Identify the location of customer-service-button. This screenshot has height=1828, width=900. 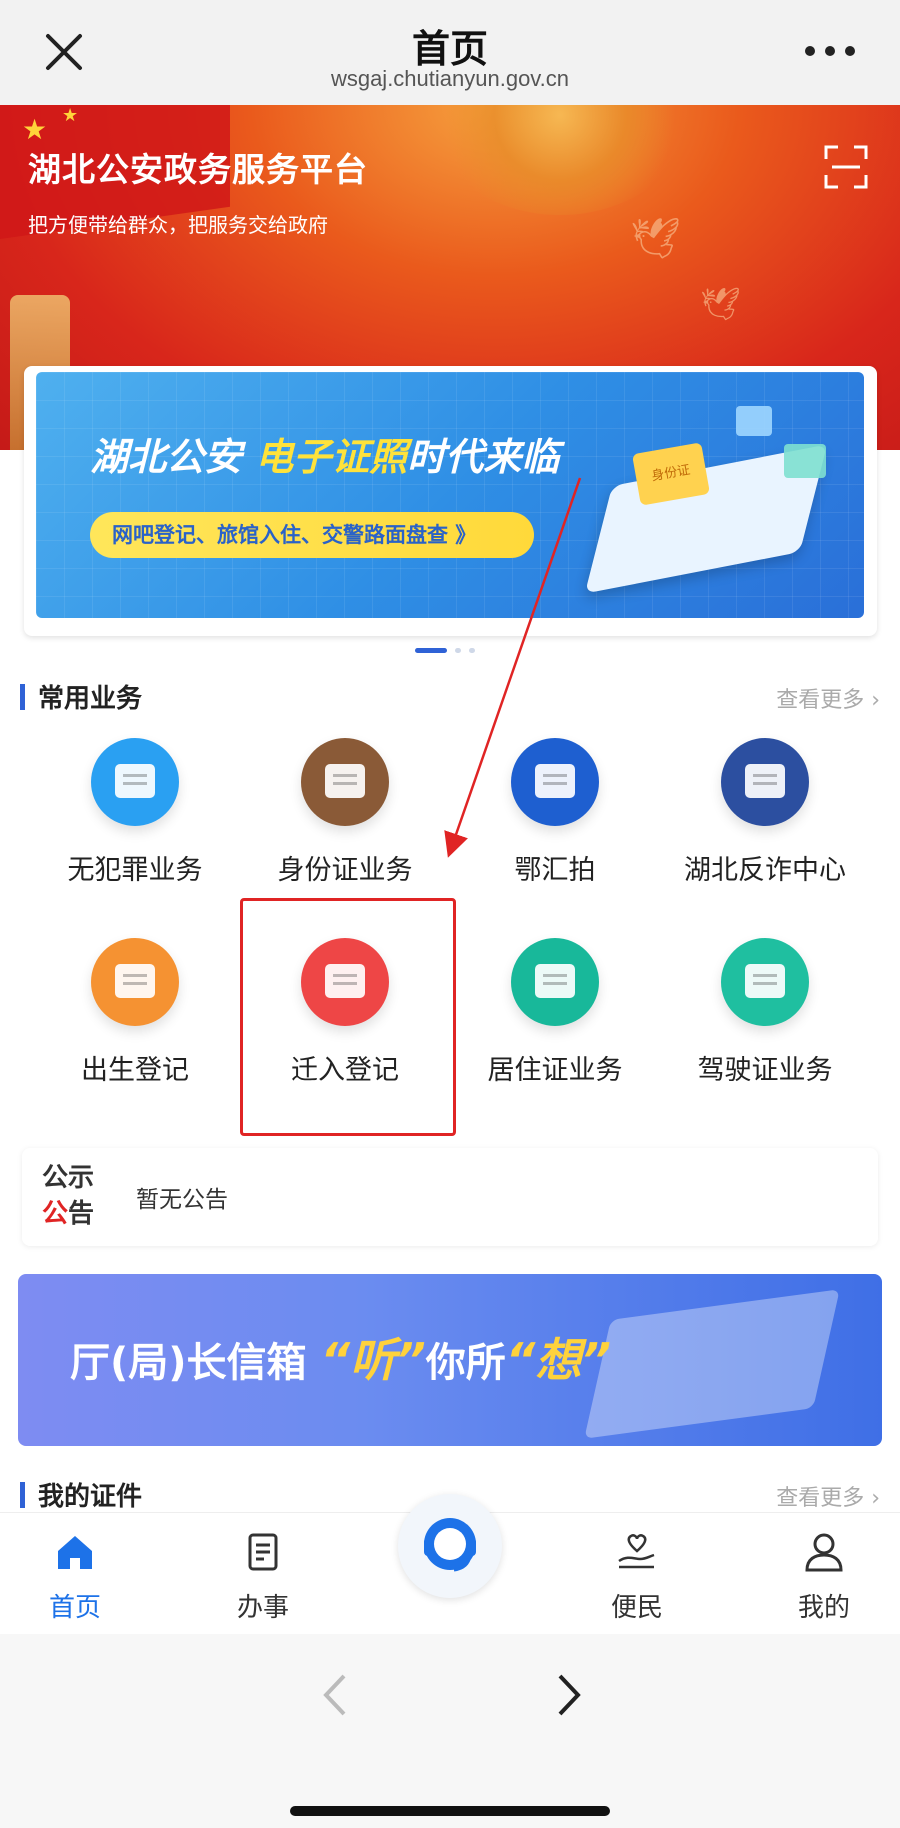
(450, 1546).